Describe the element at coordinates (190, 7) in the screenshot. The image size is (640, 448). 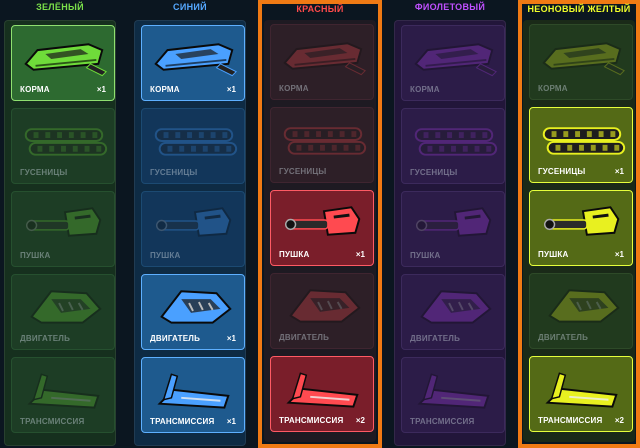
I see `column-title: СИНИЙ` at that location.